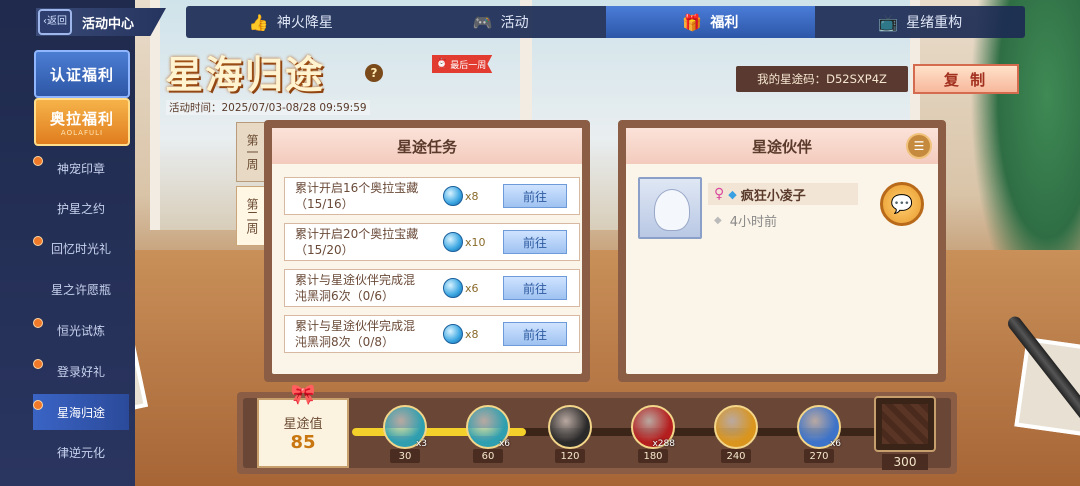  I want to click on tab-welfare: 🎁 福利, so click(710, 22).